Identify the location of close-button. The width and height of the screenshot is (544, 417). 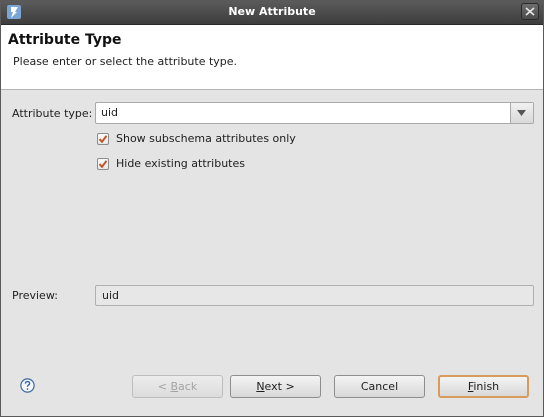
(530, 11).